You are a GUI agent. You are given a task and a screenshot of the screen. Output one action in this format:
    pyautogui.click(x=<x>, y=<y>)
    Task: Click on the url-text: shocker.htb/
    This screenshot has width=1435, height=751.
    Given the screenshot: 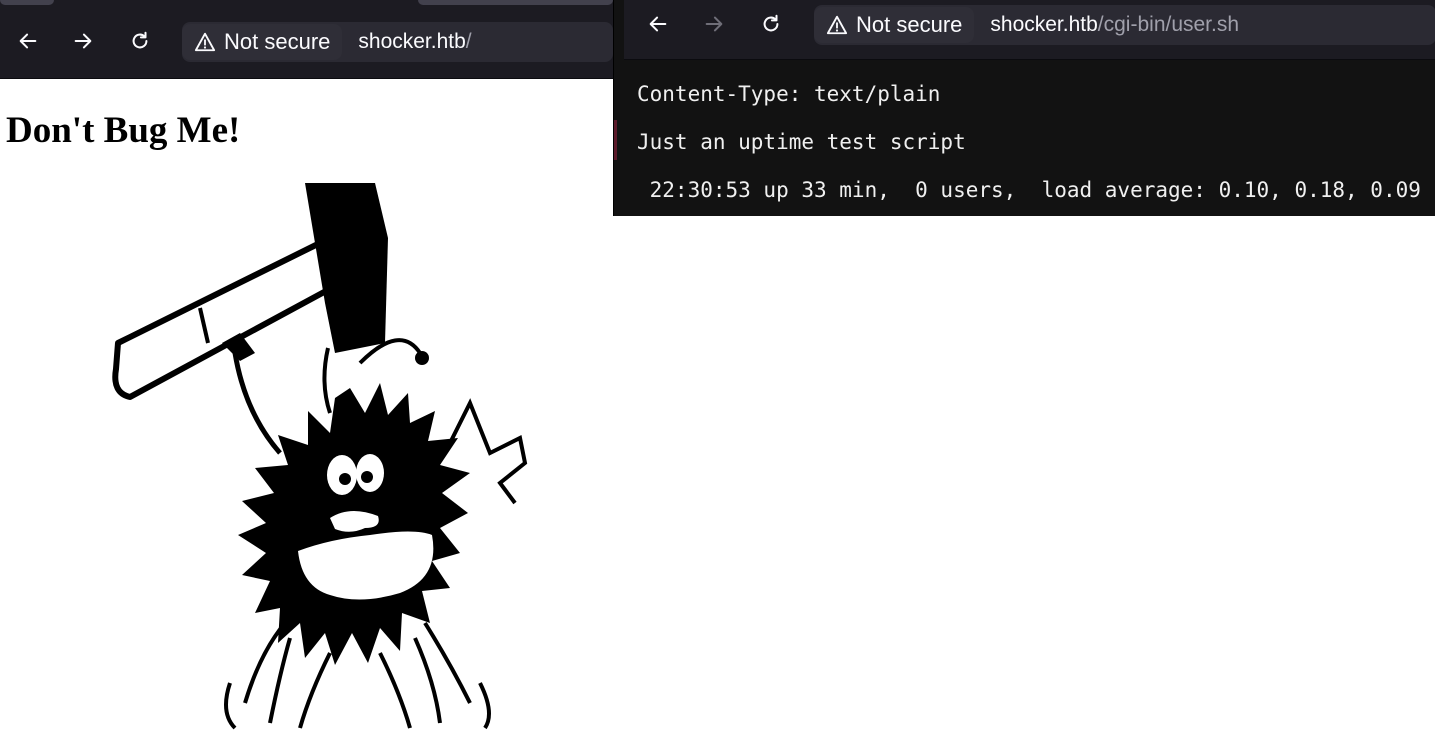 What is the action you would take?
    pyautogui.click(x=414, y=42)
    